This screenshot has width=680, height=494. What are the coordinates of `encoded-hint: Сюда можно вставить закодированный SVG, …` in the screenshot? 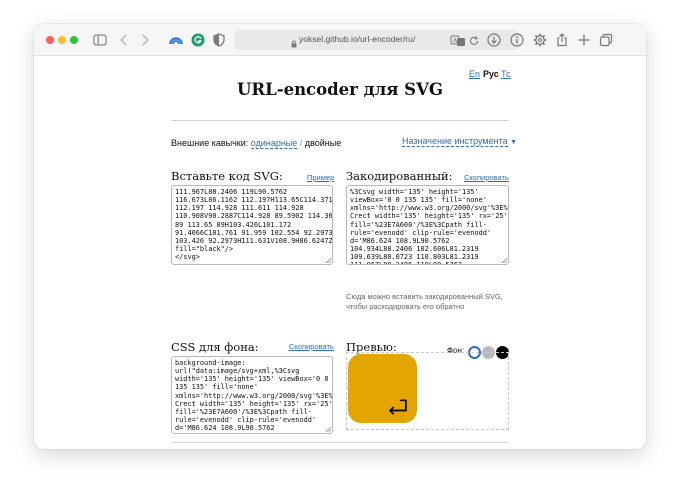 It's located at (424, 301).